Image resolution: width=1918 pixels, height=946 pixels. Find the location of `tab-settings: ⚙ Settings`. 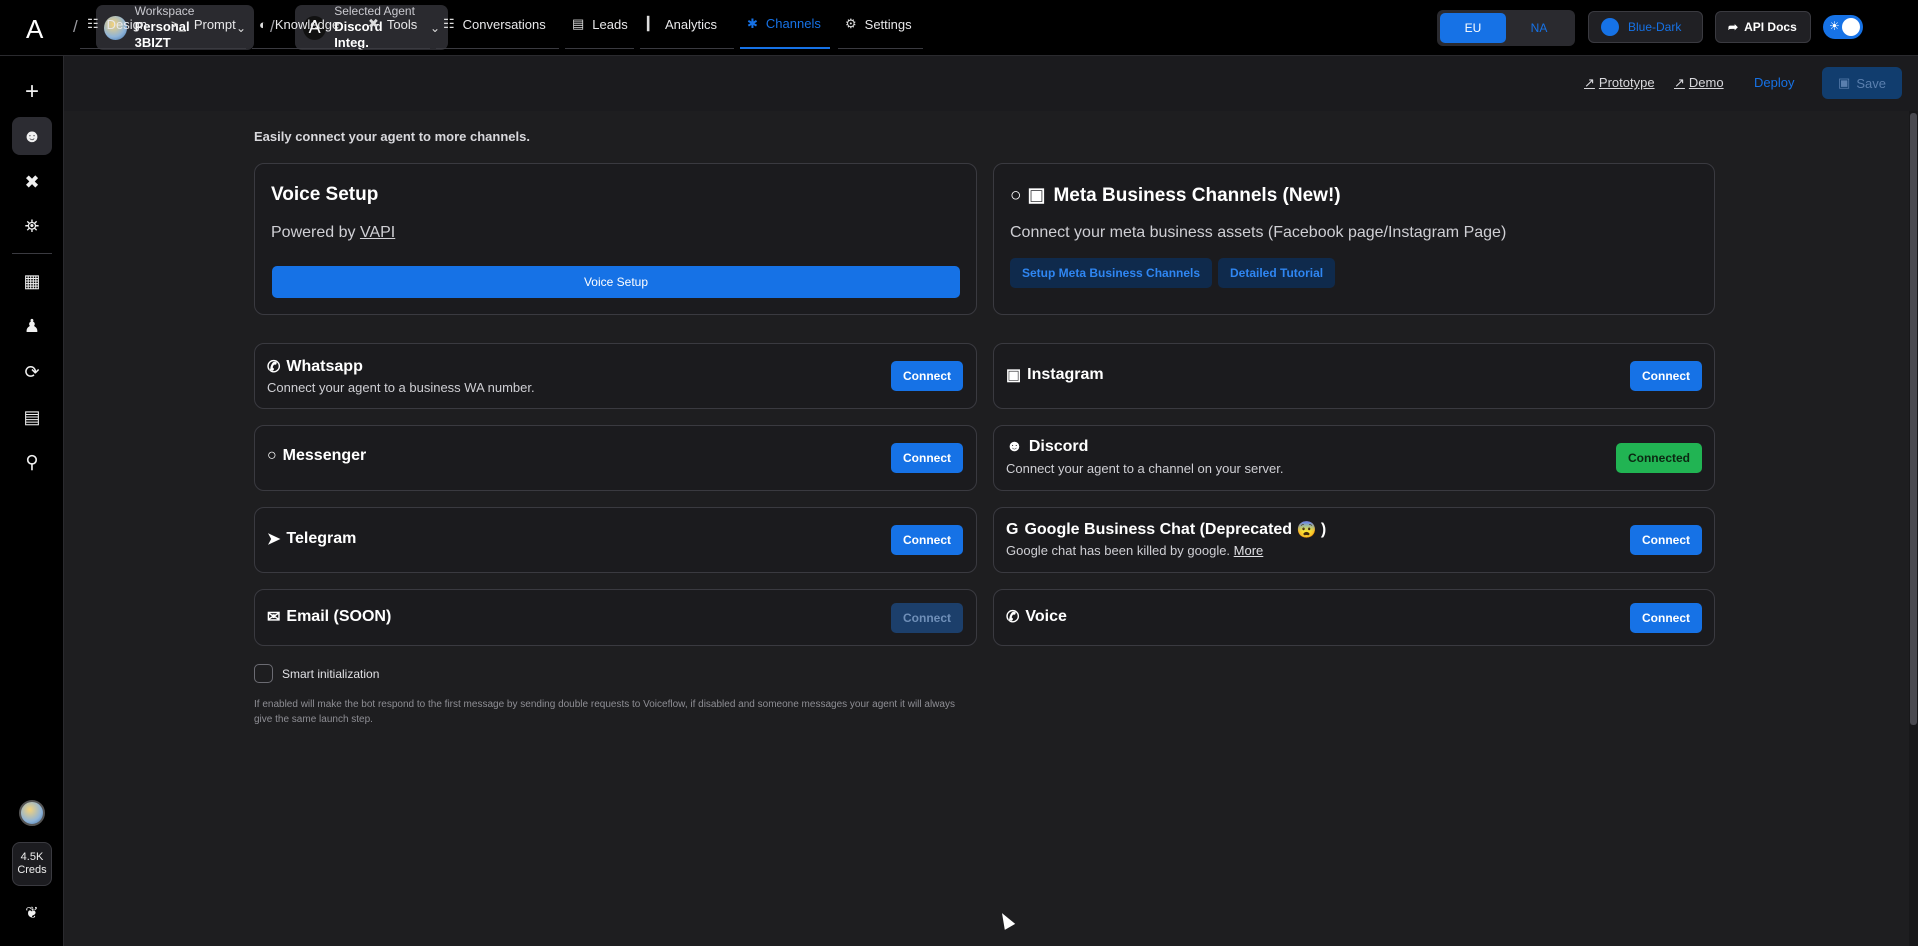

tab-settings: ⚙ Settings is located at coordinates (880, 24).